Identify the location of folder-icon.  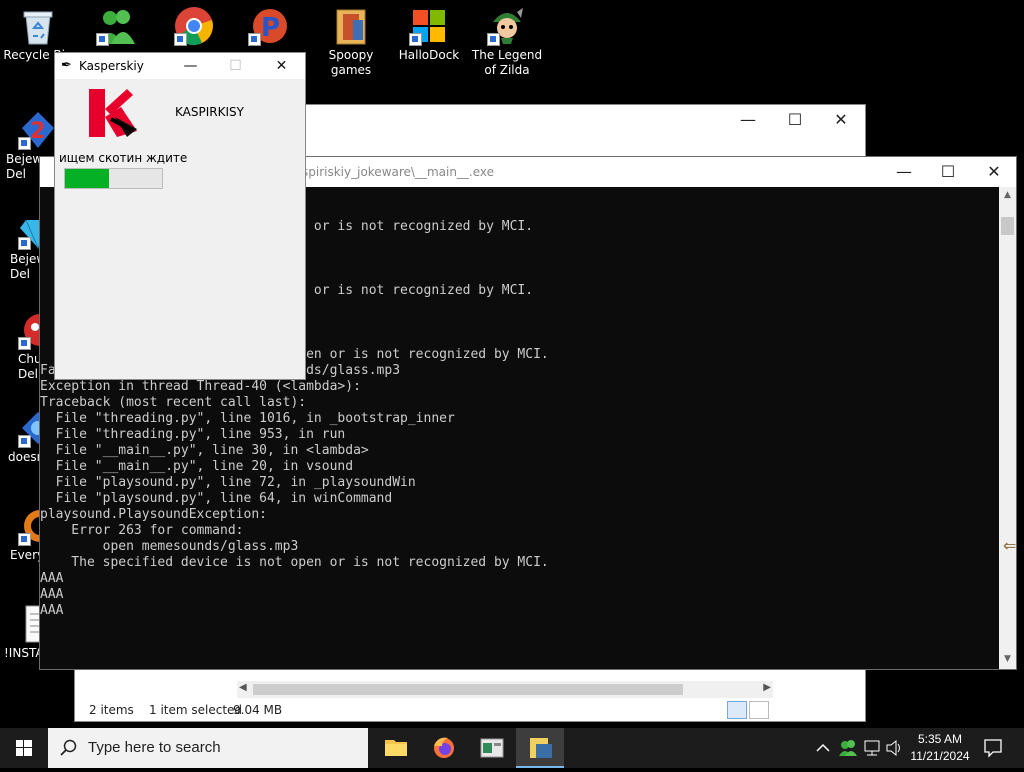
(396, 748).